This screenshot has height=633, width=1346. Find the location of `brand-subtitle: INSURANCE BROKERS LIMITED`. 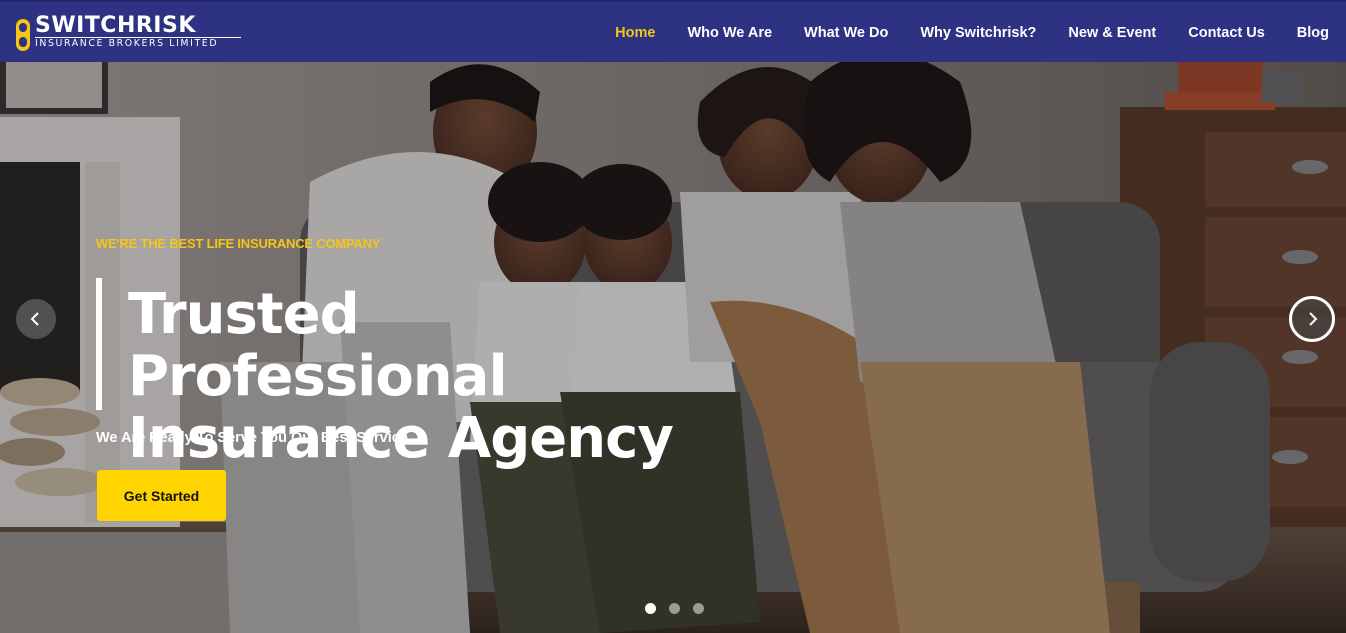

brand-subtitle: INSURANCE BROKERS LIMITED is located at coordinates (138, 43).